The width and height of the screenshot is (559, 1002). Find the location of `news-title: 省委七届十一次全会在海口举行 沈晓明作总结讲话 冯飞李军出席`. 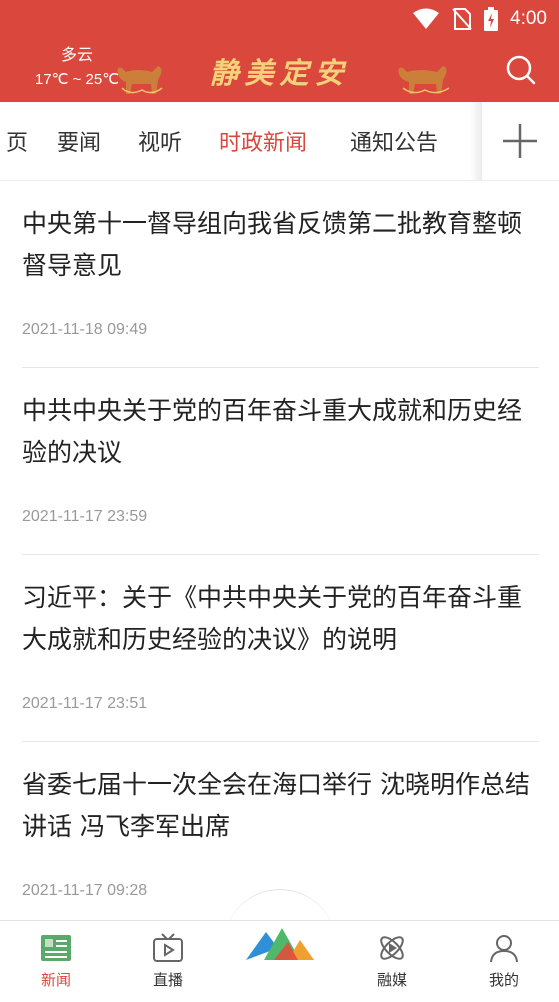

news-title: 省委七届十一次全会在海口举行 沈晓明作总结讲话 冯飞李军出席 is located at coordinates (276, 805).